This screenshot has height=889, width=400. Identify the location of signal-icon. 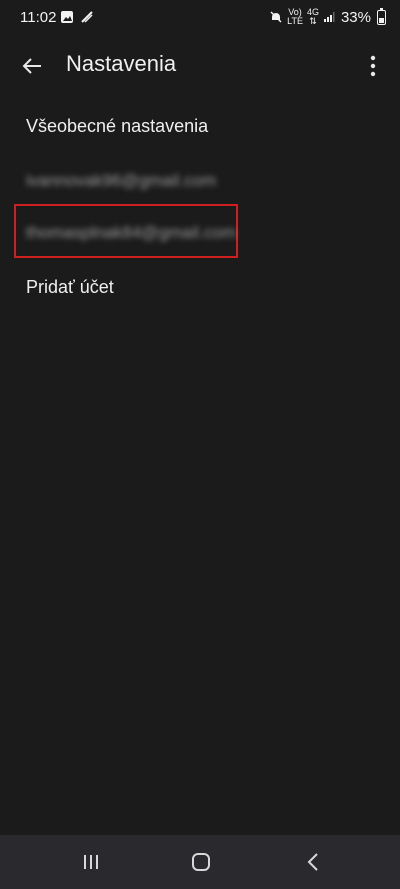
(329, 17).